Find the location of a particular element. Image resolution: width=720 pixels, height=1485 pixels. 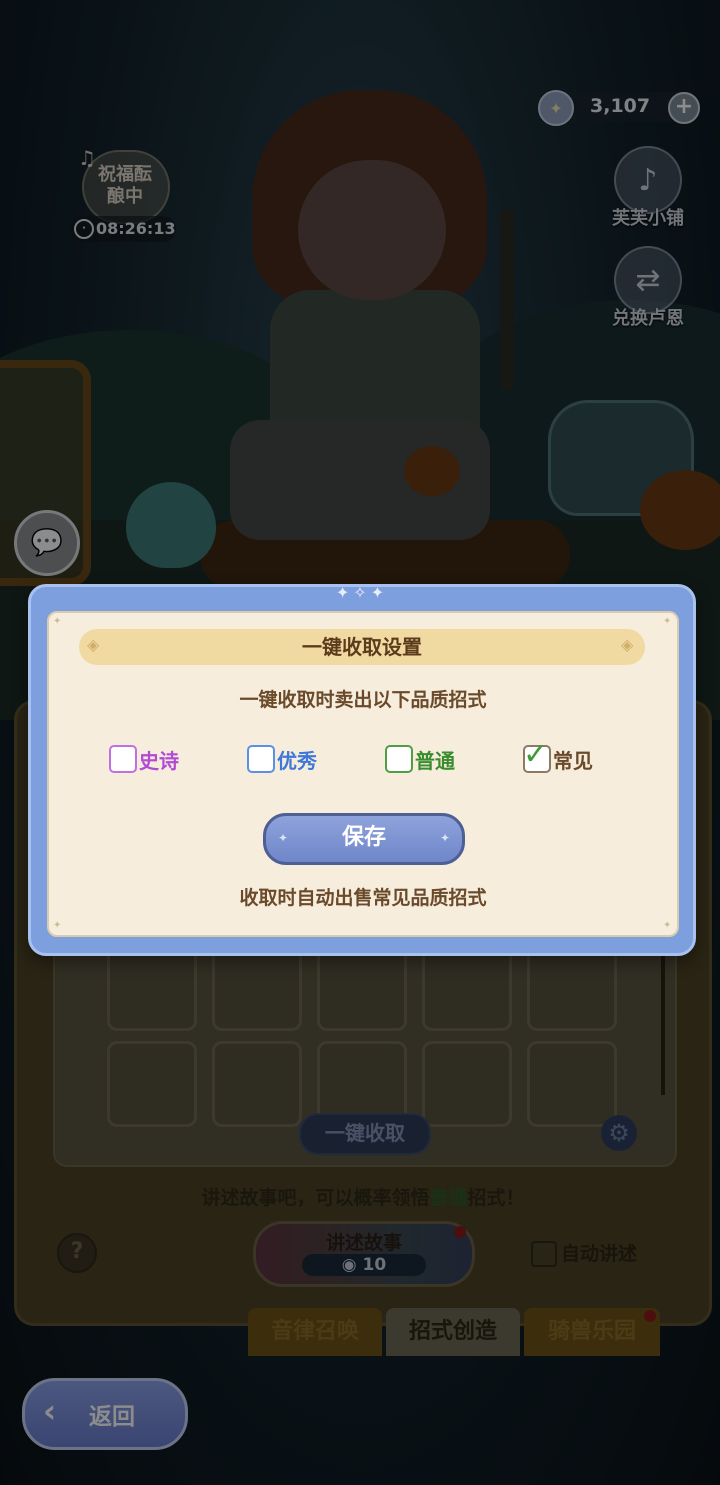

save-label: 保存 is located at coordinates (363, 837).